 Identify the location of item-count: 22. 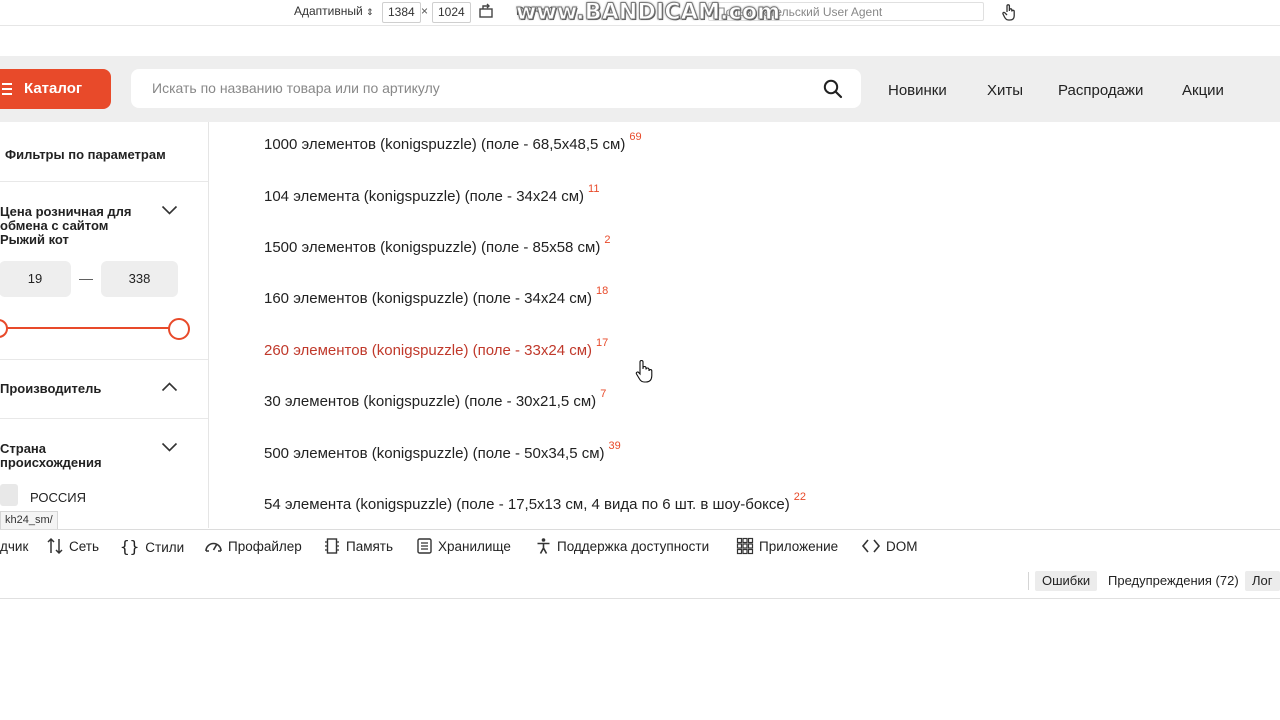
(799, 497).